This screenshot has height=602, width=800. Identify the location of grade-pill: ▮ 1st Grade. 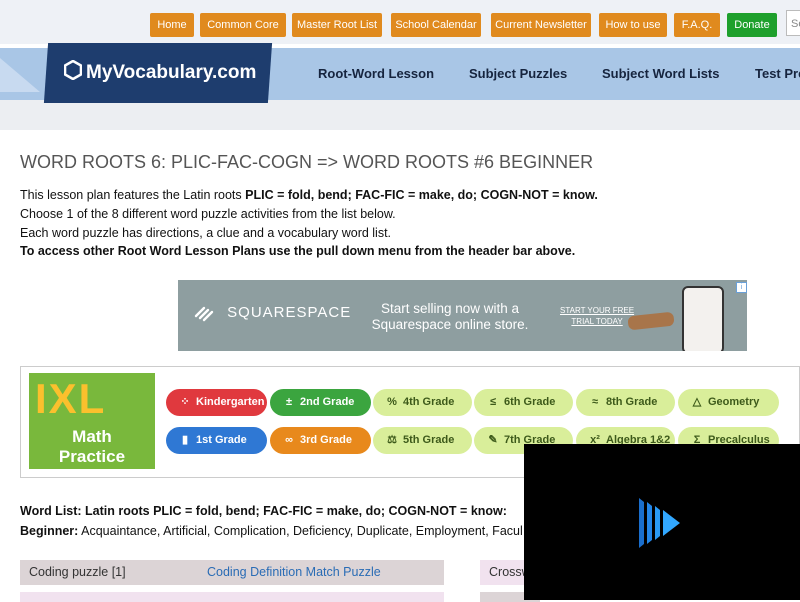
(216, 440).